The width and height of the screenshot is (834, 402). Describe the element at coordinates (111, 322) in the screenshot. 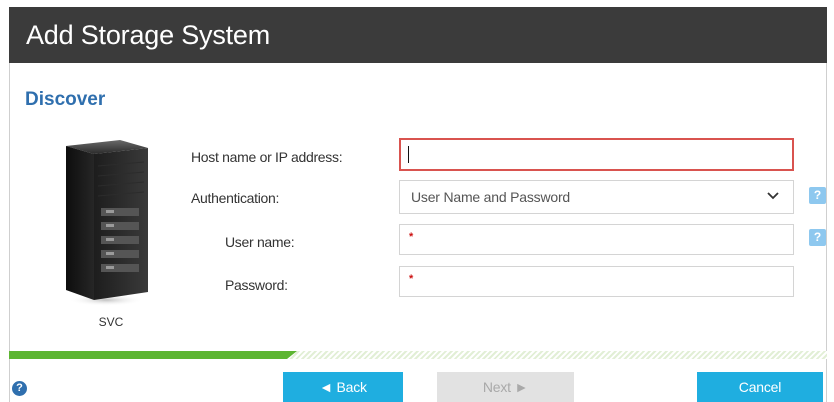

I see `device-name: SVC` at that location.